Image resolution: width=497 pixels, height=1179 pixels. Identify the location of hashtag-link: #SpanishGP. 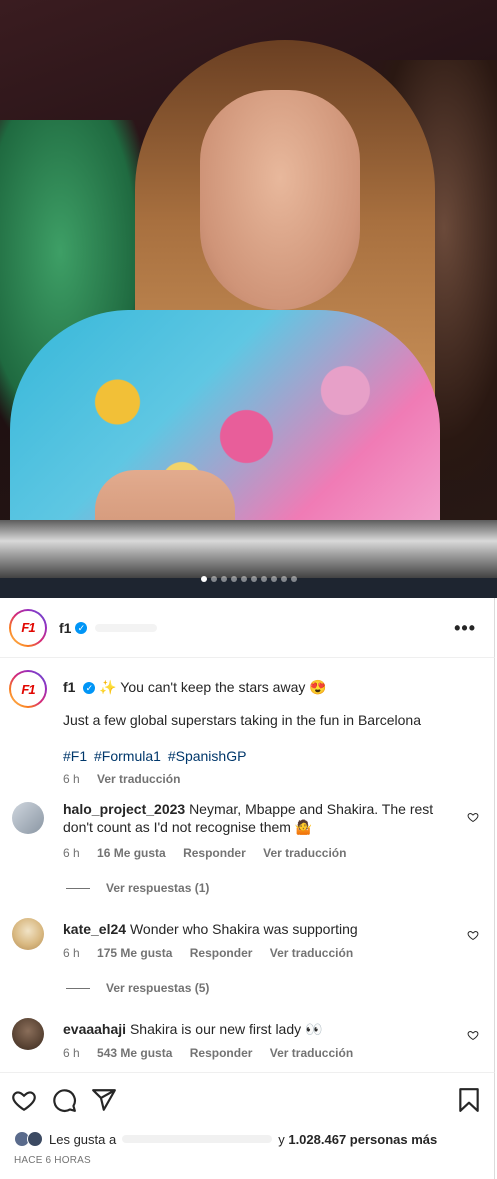
(207, 756).